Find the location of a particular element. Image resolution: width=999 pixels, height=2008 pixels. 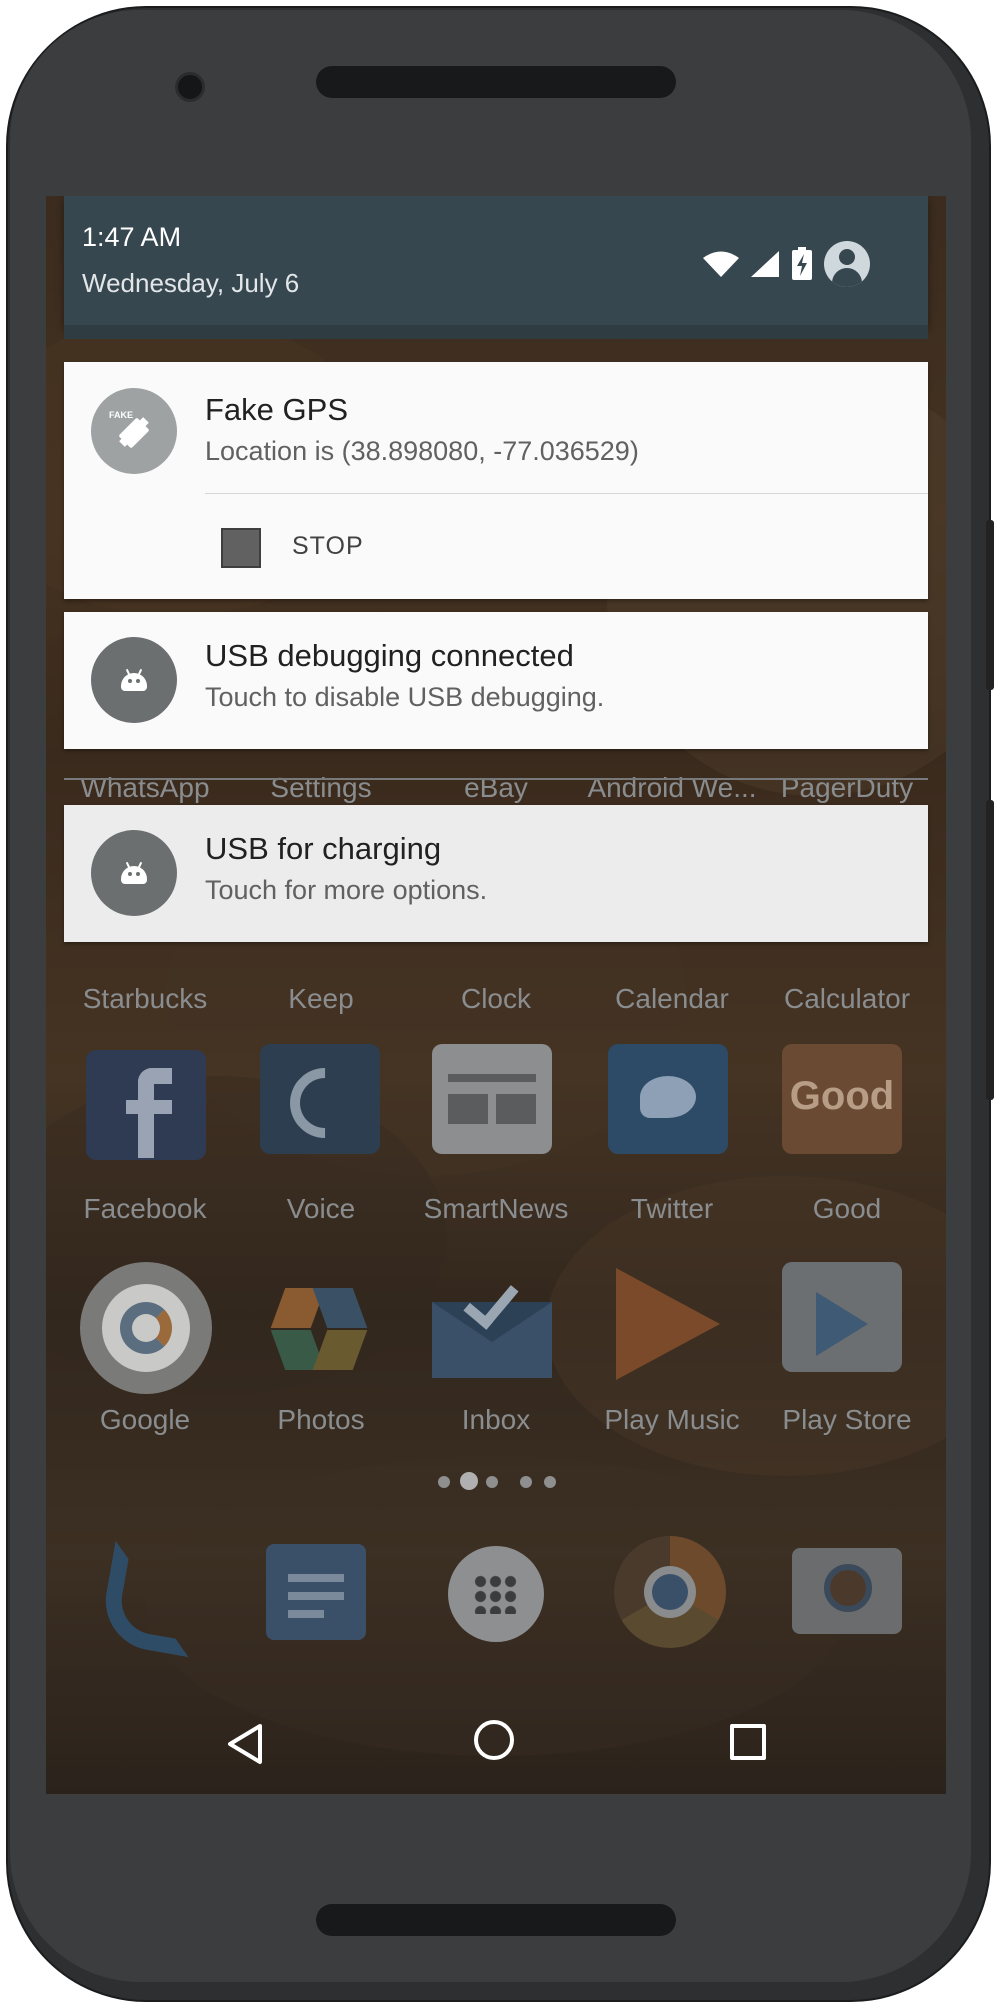

clock-time: 1:47 AM is located at coordinates (132, 237).